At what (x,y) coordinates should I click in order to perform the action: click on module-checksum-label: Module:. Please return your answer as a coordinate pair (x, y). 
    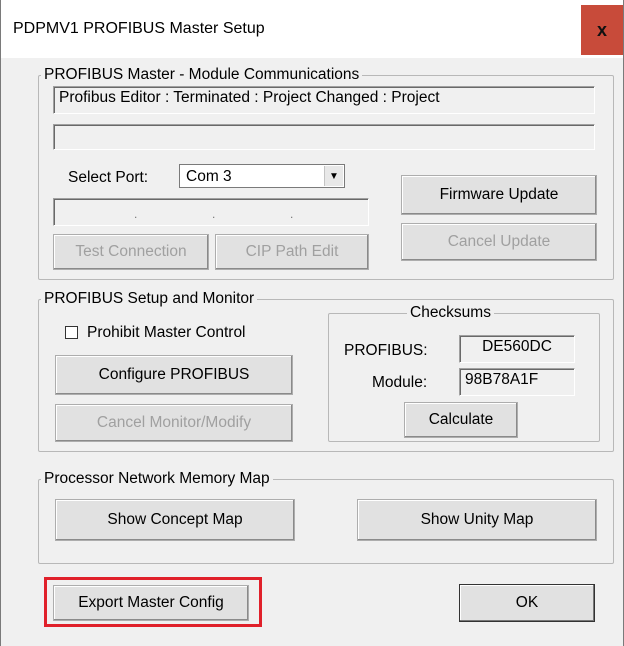
    Looking at the image, I should click on (400, 382).